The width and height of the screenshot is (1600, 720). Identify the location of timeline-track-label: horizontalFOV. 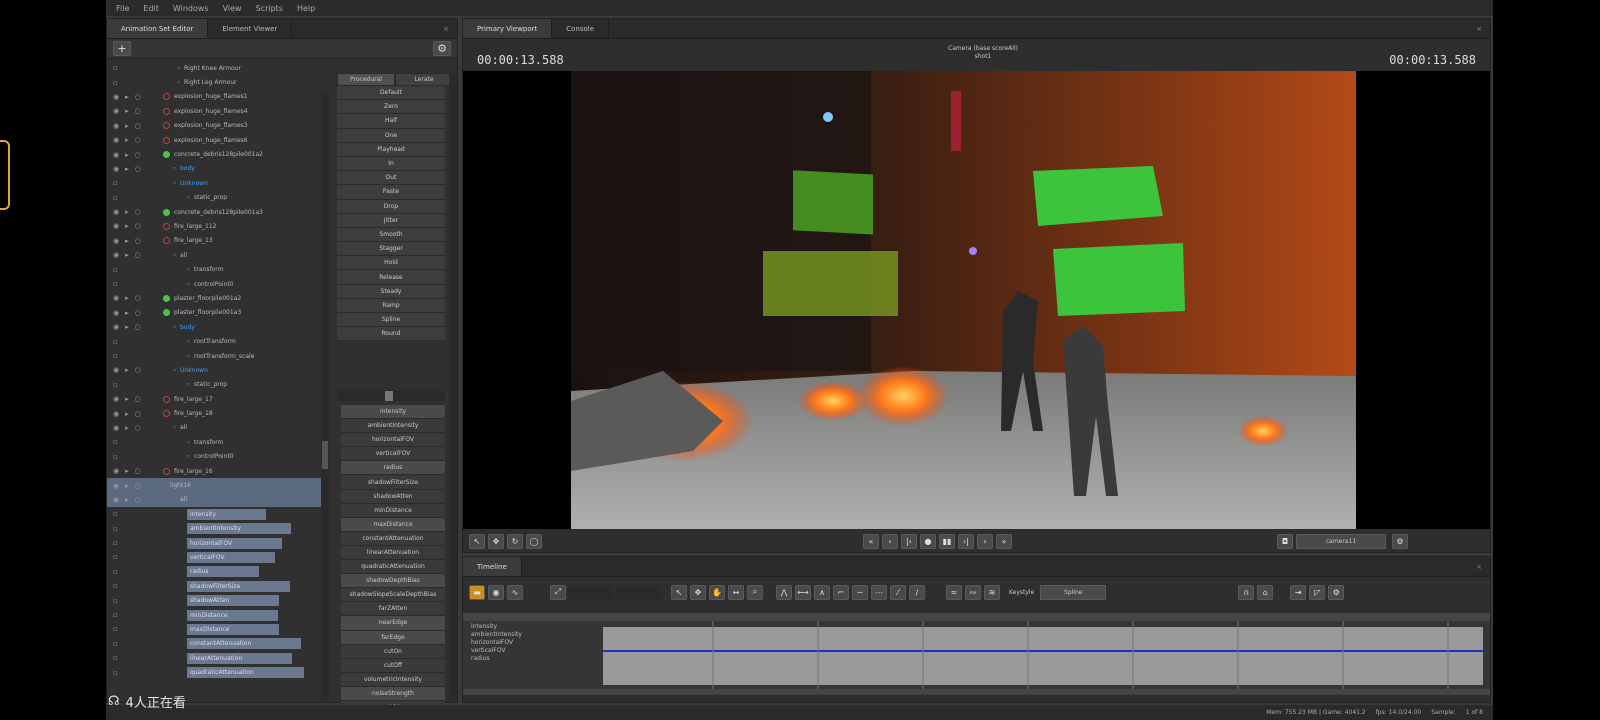
(536, 643).